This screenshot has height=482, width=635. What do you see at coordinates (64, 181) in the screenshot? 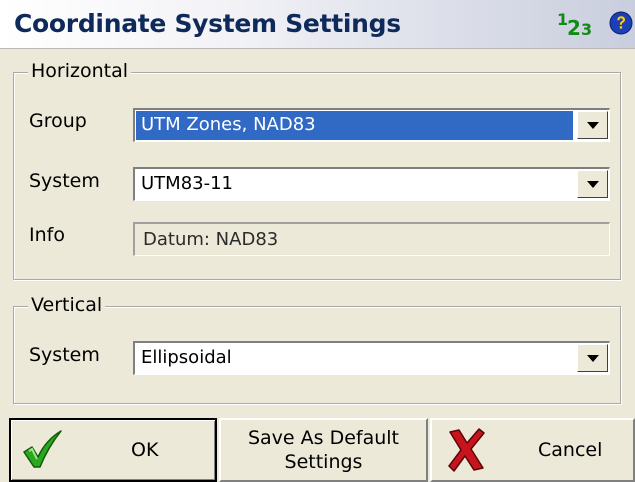
I see `system-label: System` at bounding box center [64, 181].